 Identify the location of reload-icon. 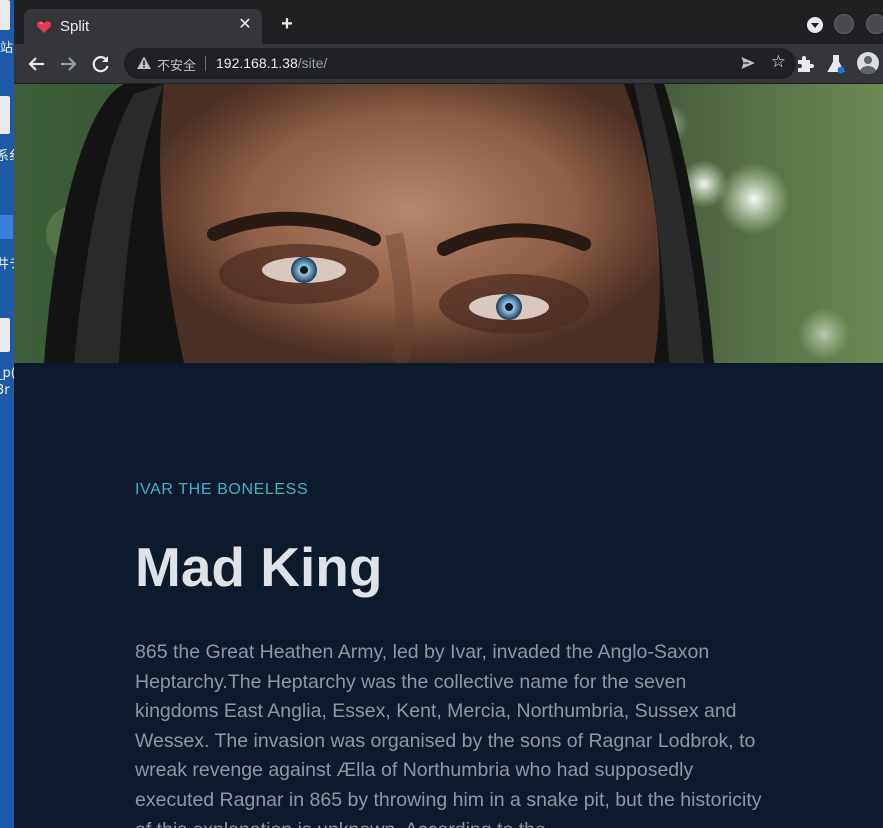
(101, 64).